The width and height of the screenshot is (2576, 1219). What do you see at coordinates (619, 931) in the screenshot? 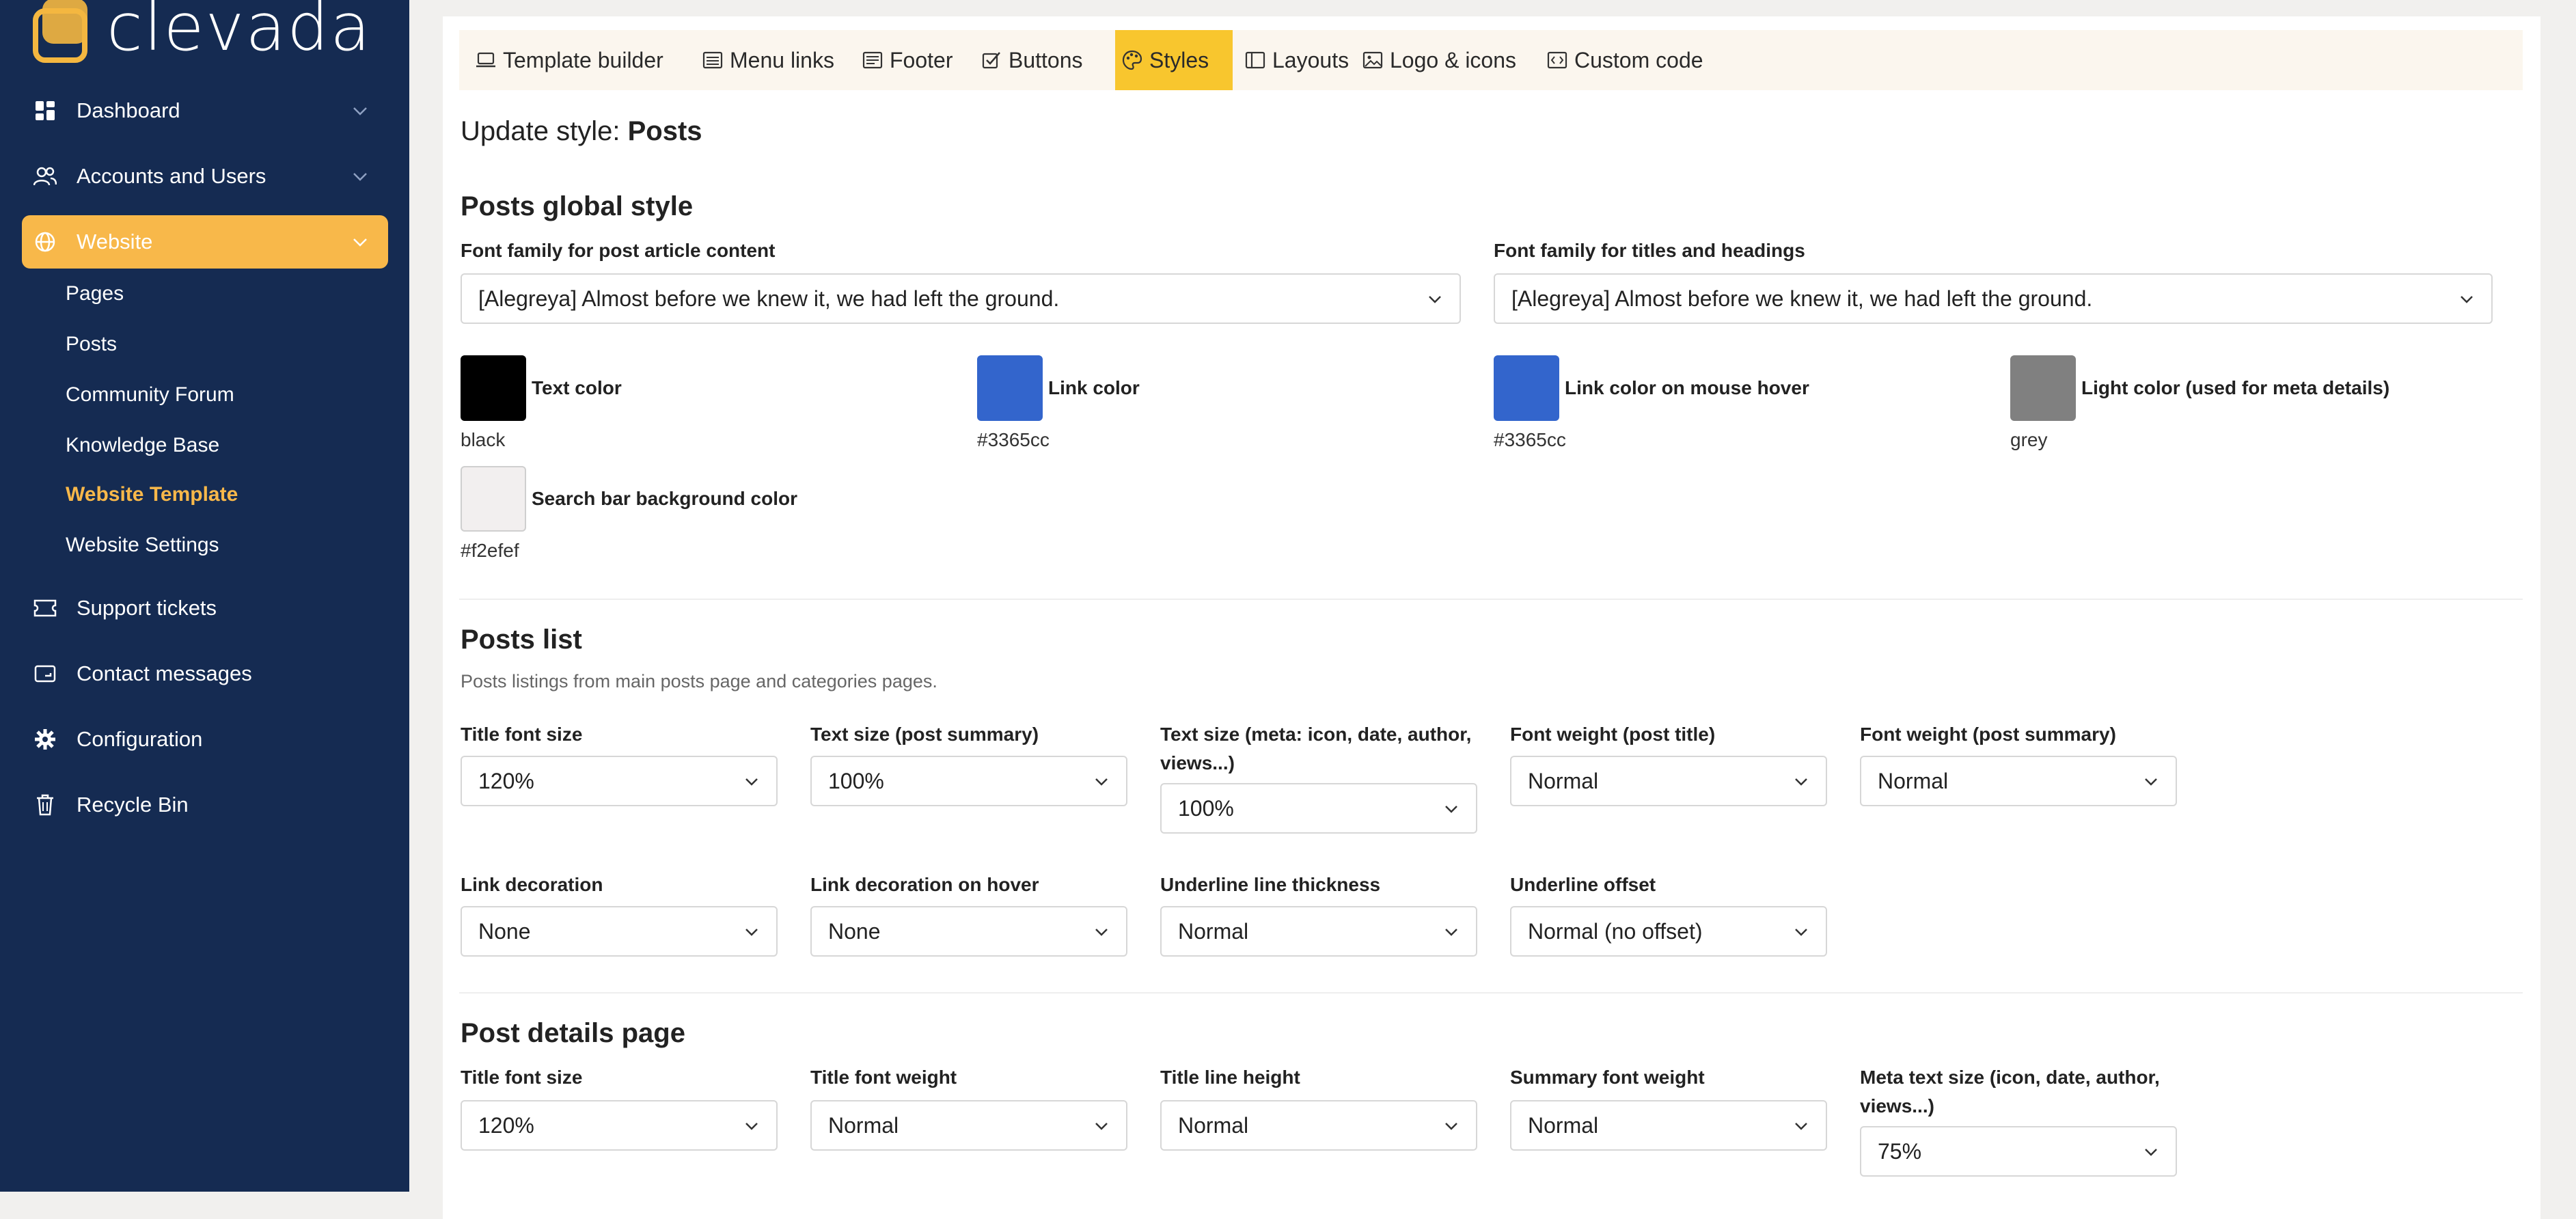
I see `link-decoration-select: None` at bounding box center [619, 931].